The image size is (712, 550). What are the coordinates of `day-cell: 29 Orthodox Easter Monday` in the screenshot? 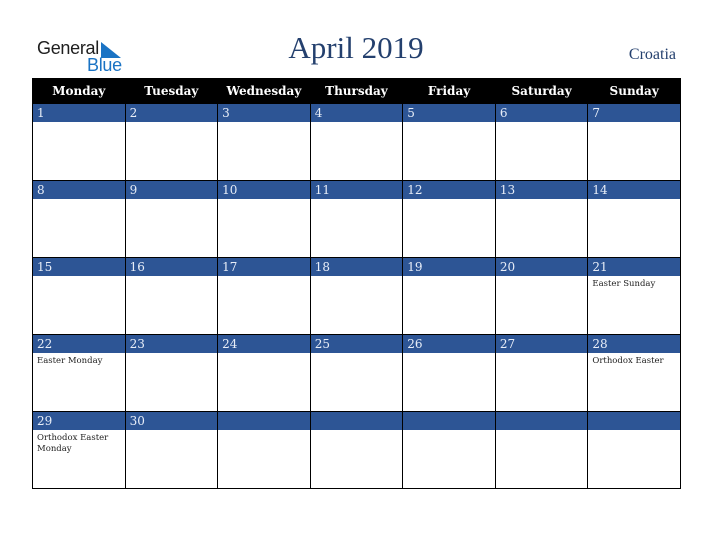 It's located at (79, 450).